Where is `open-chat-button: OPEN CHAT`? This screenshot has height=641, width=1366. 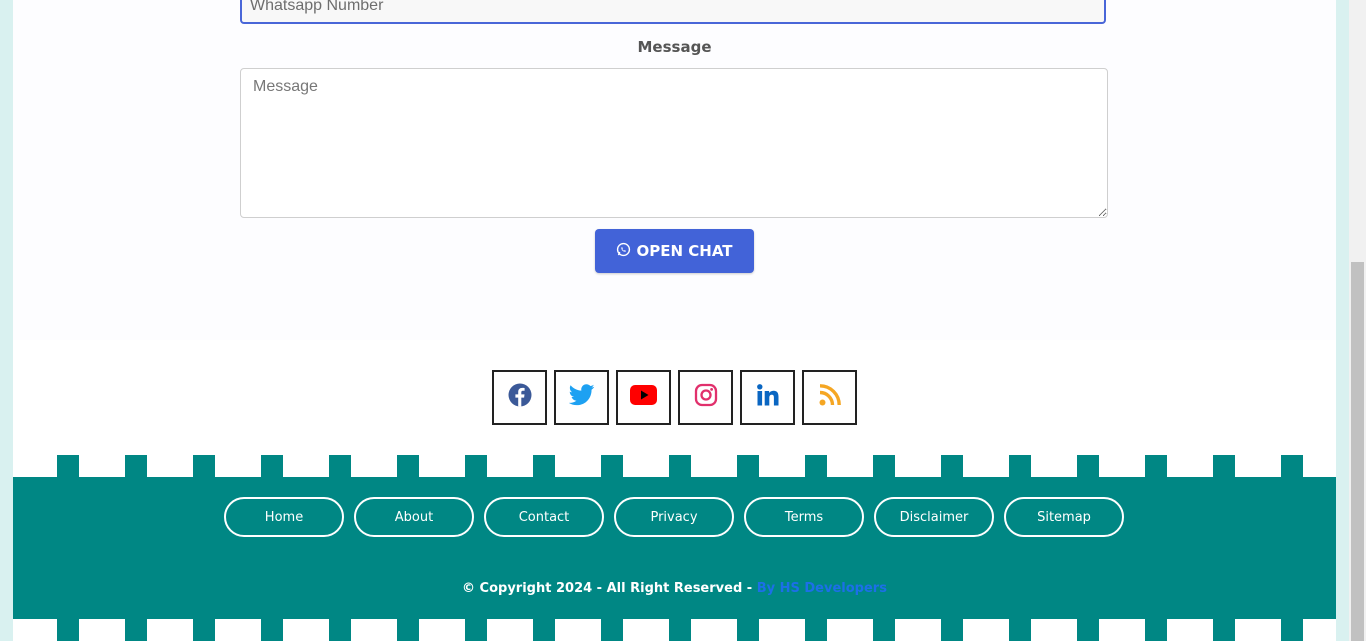 open-chat-button: OPEN CHAT is located at coordinates (674, 251).